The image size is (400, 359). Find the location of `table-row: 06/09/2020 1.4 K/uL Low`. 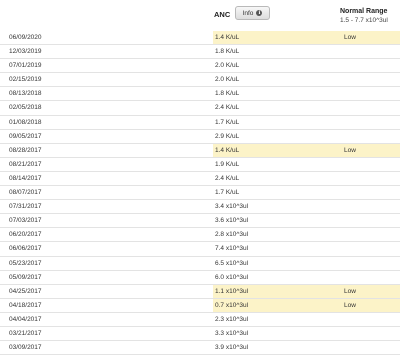

table-row: 06/09/2020 1.4 K/uL Low is located at coordinates (200, 38).